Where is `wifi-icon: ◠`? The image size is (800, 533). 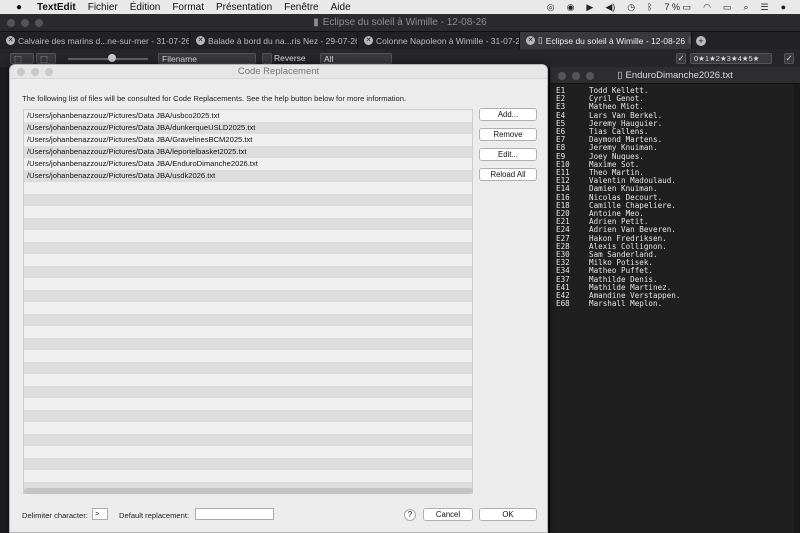
wifi-icon: ◠ is located at coordinates (707, 7).